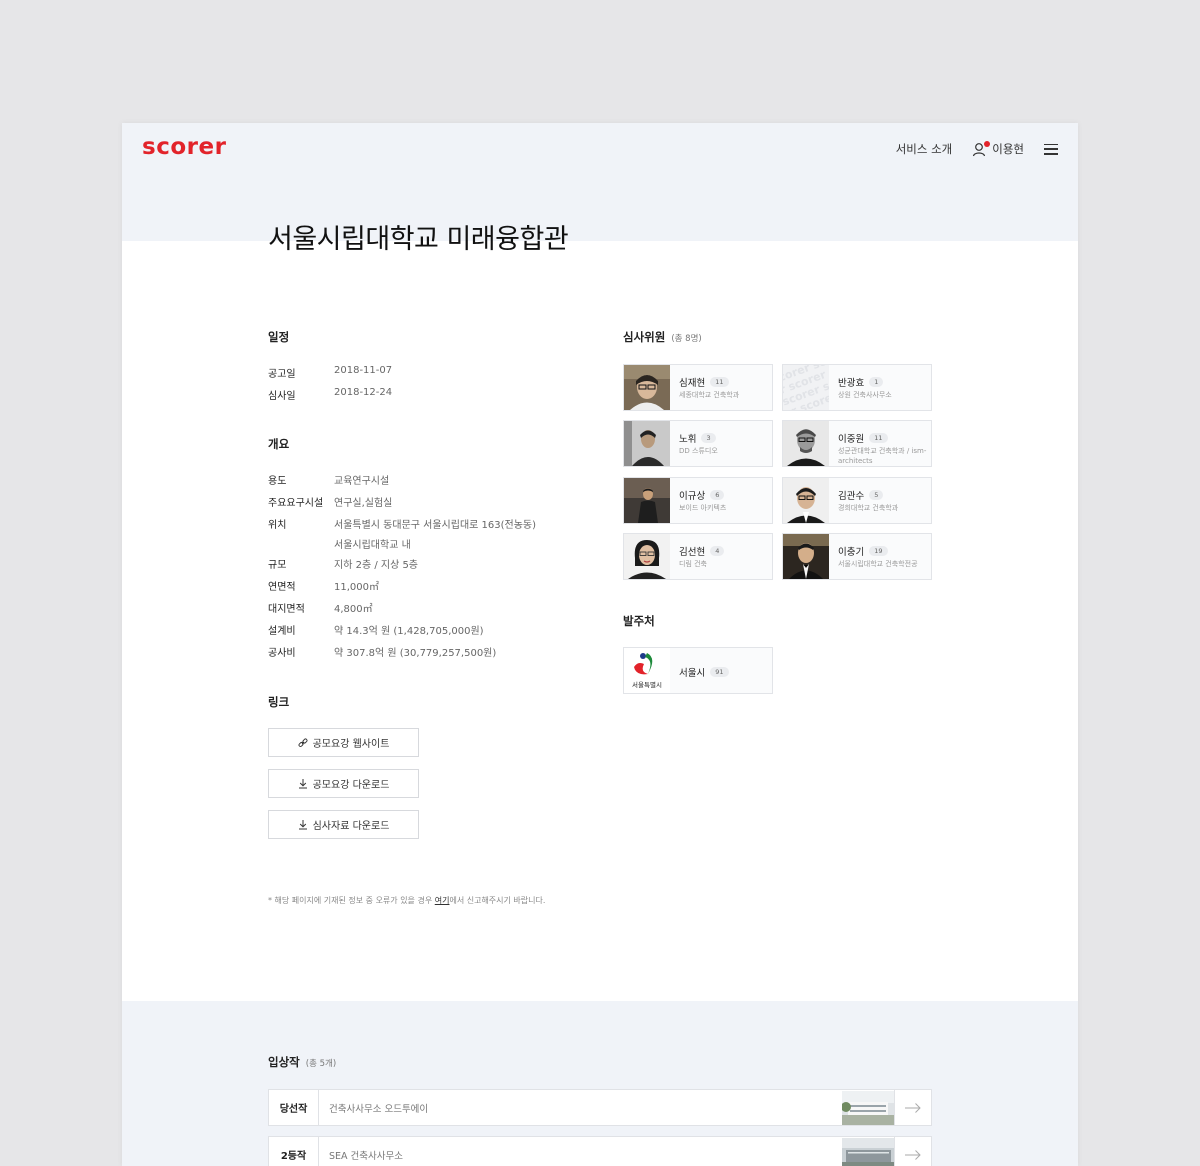 Image resolution: width=1200 pixels, height=1166 pixels. I want to click on overview-heading: 개요, so click(279, 444).